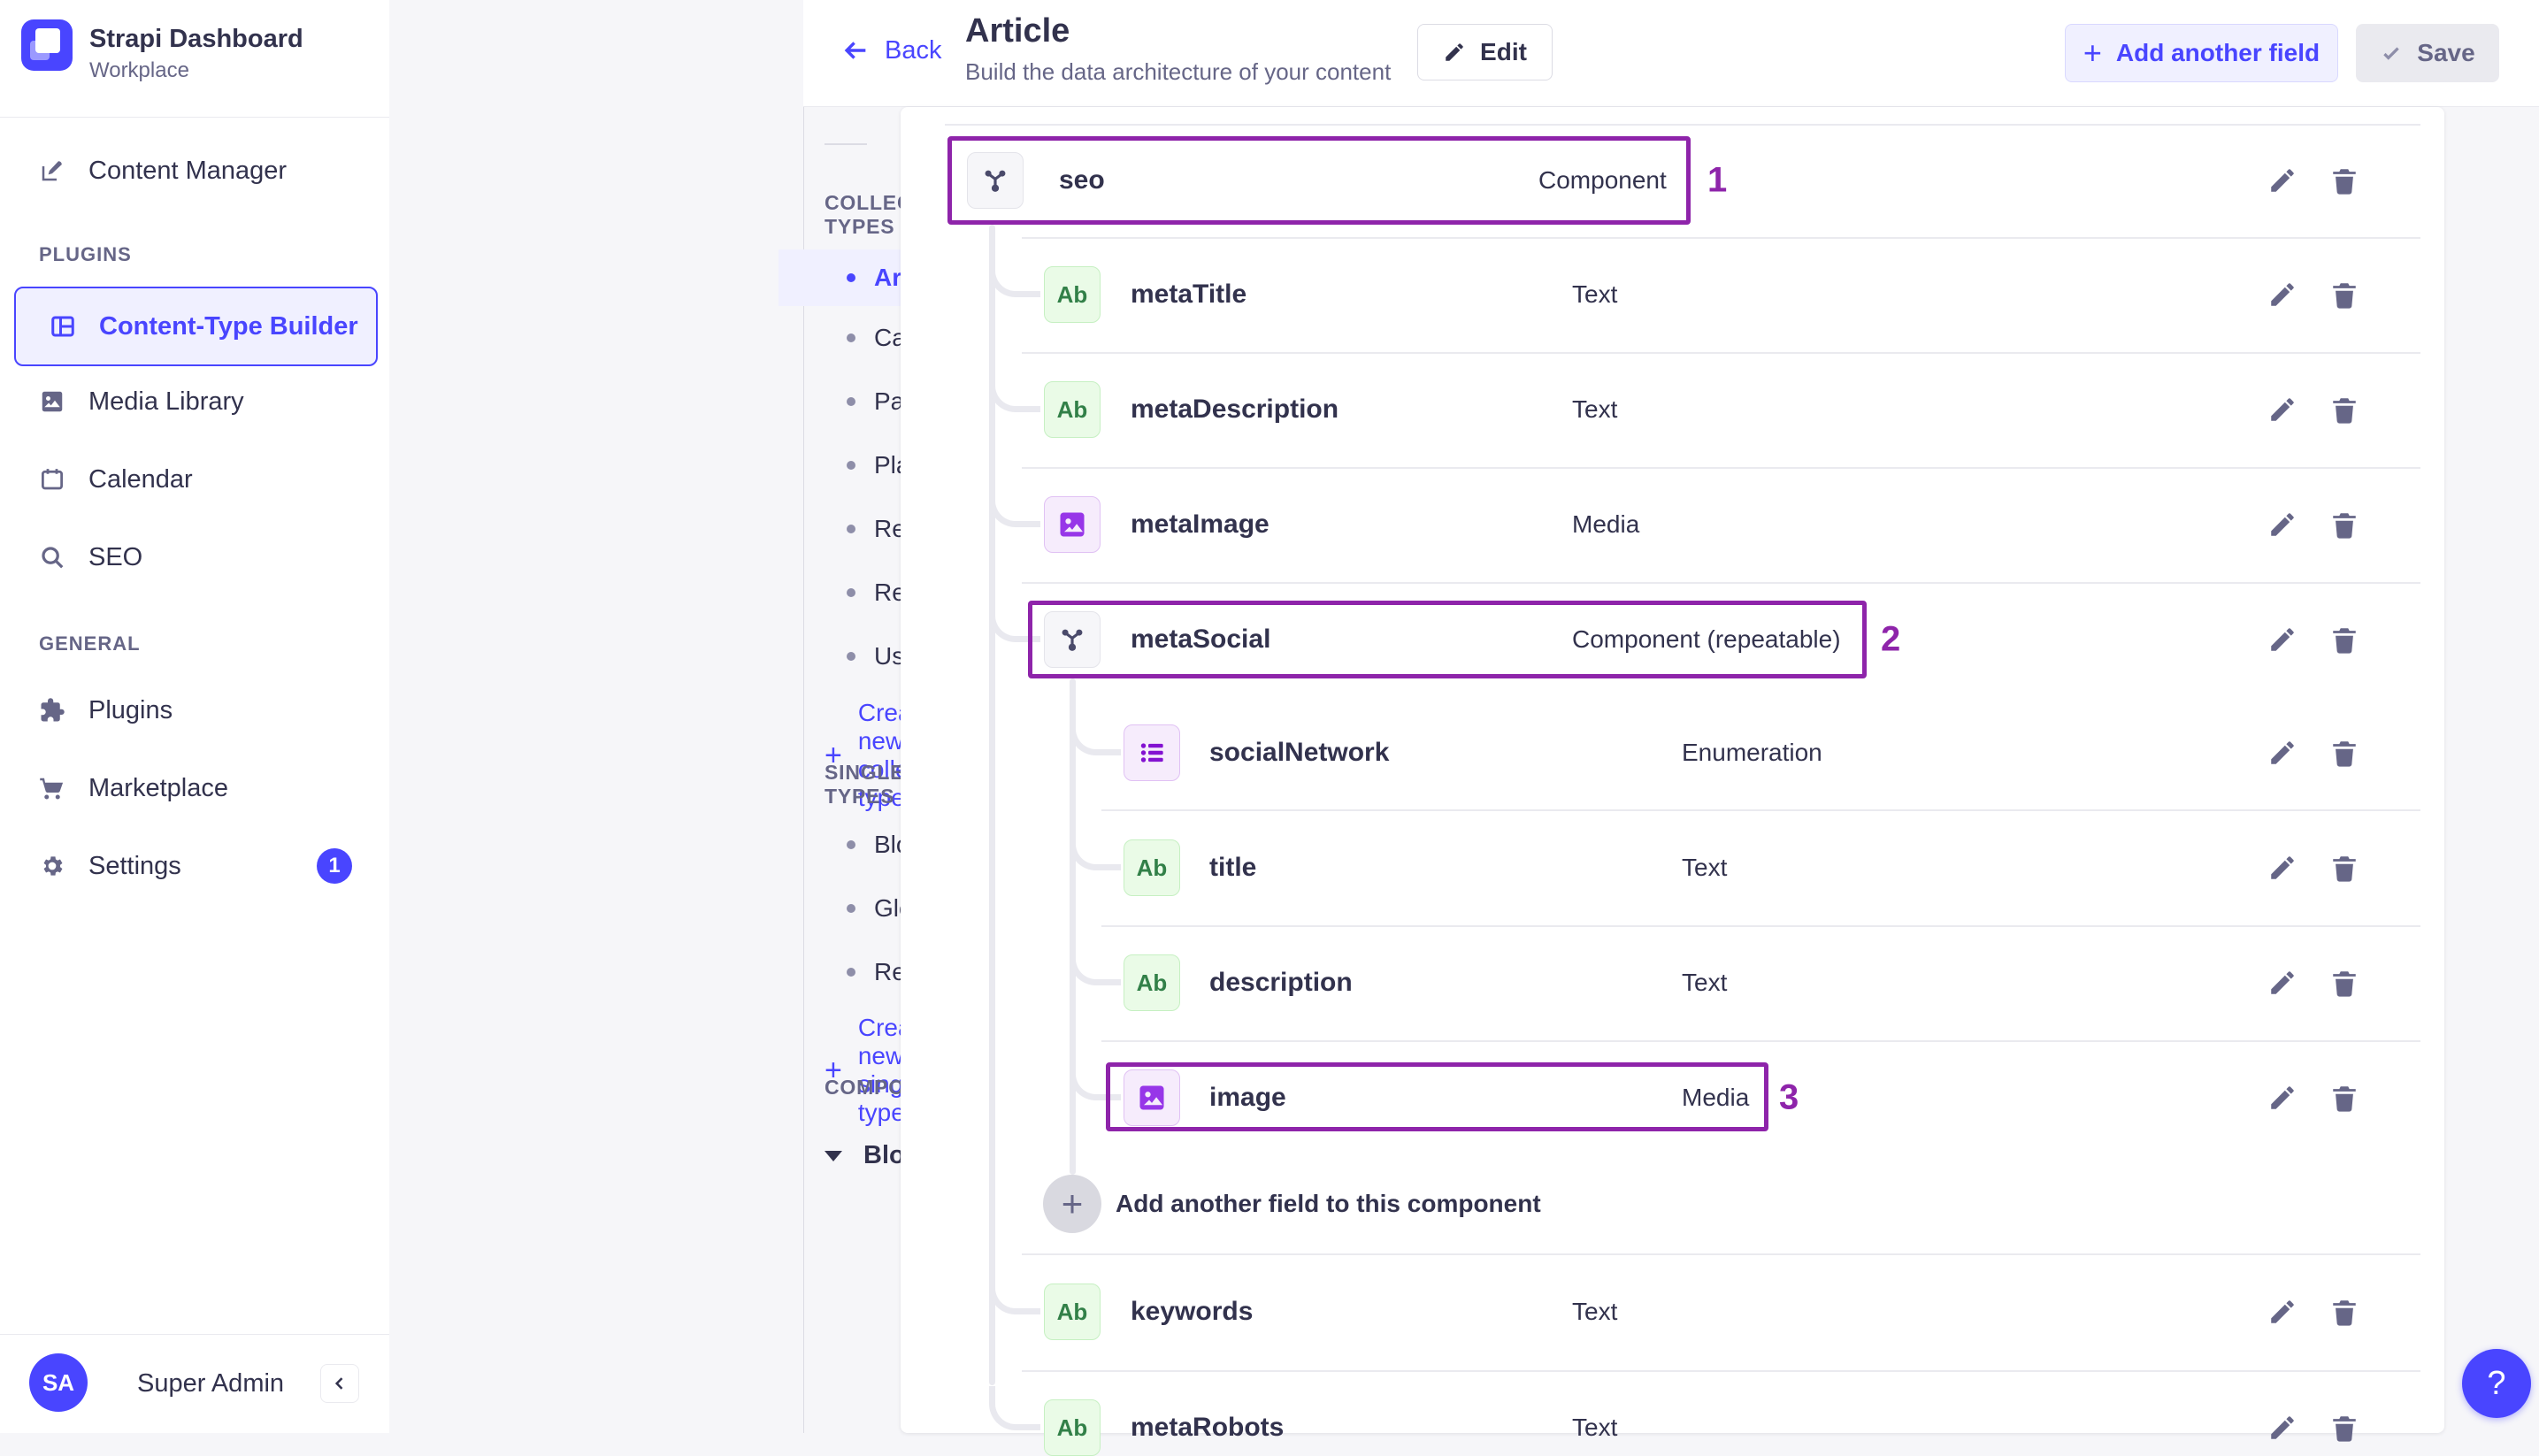 Image resolution: width=2539 pixels, height=1456 pixels. I want to click on delete-field-button-meta-image, so click(2344, 524).